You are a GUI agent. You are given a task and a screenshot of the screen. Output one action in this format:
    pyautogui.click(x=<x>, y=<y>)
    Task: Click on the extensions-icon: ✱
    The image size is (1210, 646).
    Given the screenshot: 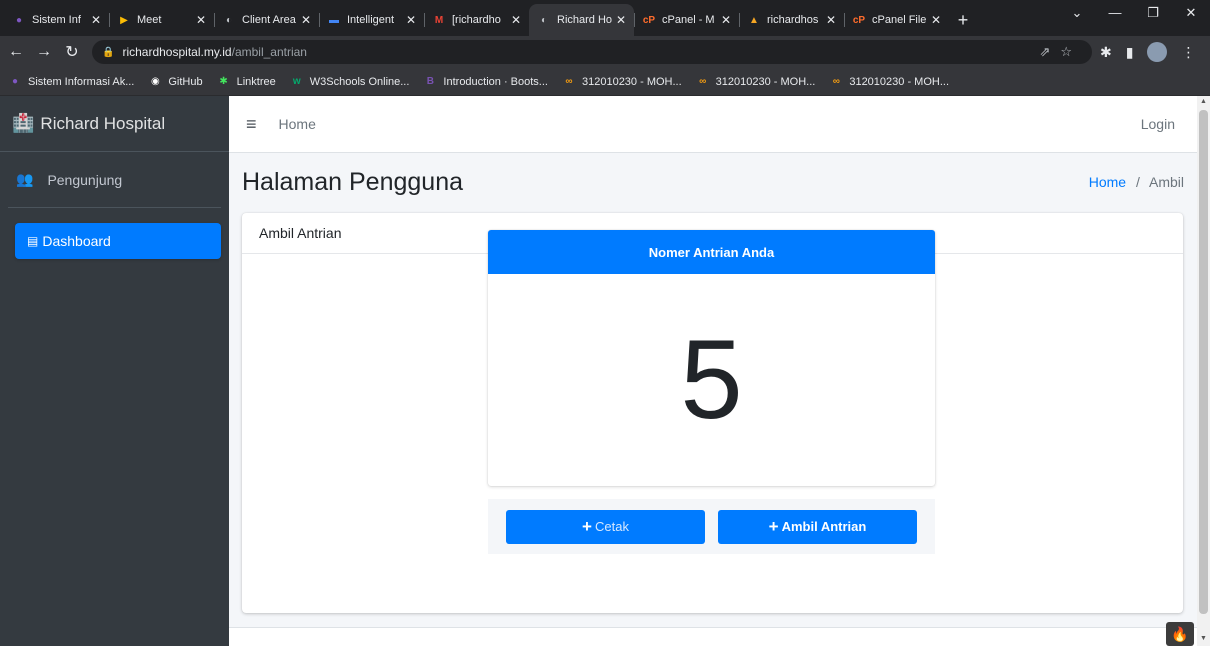 What is the action you would take?
    pyautogui.click(x=1106, y=52)
    